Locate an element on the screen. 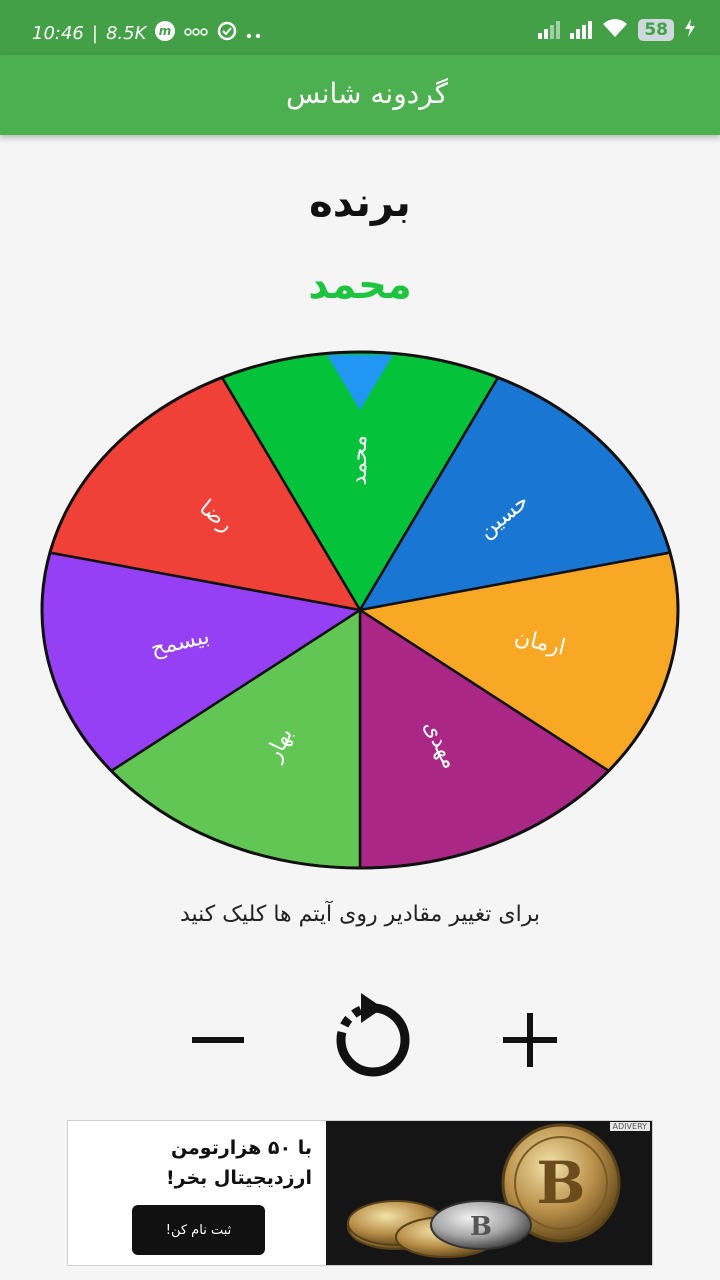  ad-image: B B ADIVERY is located at coordinates (489, 1193).